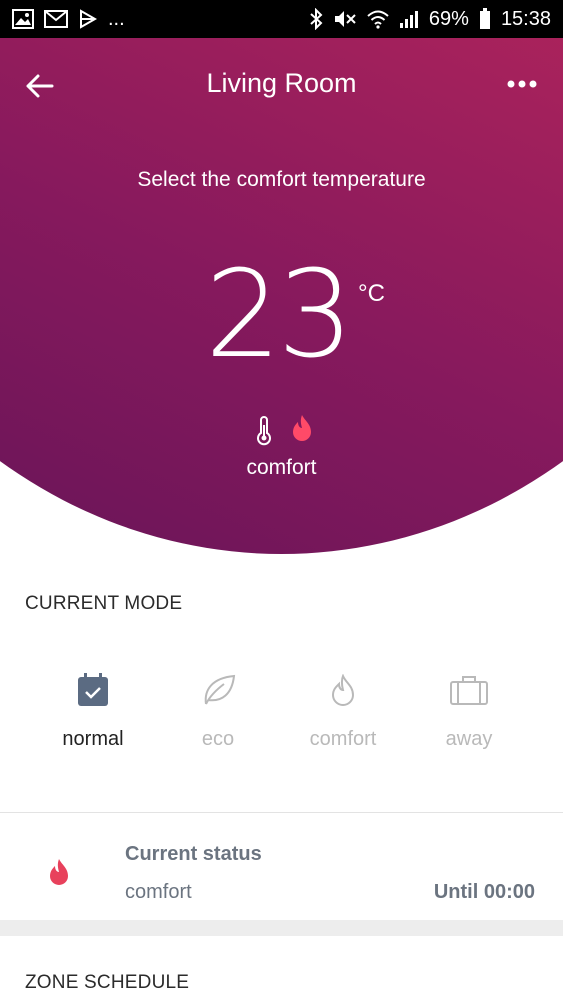 This screenshot has width=563, height=1000. What do you see at coordinates (56, 19) in the screenshot?
I see `mail-notification-icon` at bounding box center [56, 19].